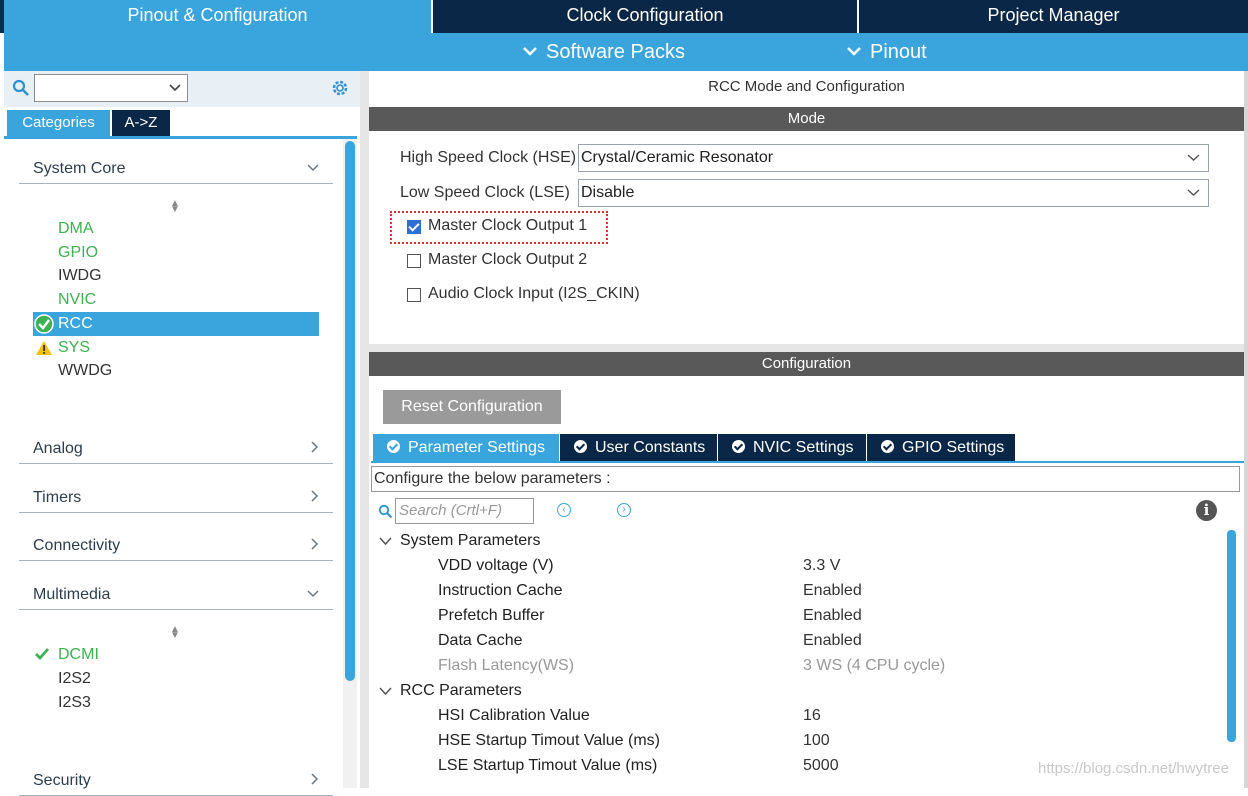 Image resolution: width=1248 pixels, height=796 pixels. I want to click on list-item-dcmi: DCMI, so click(78, 655).